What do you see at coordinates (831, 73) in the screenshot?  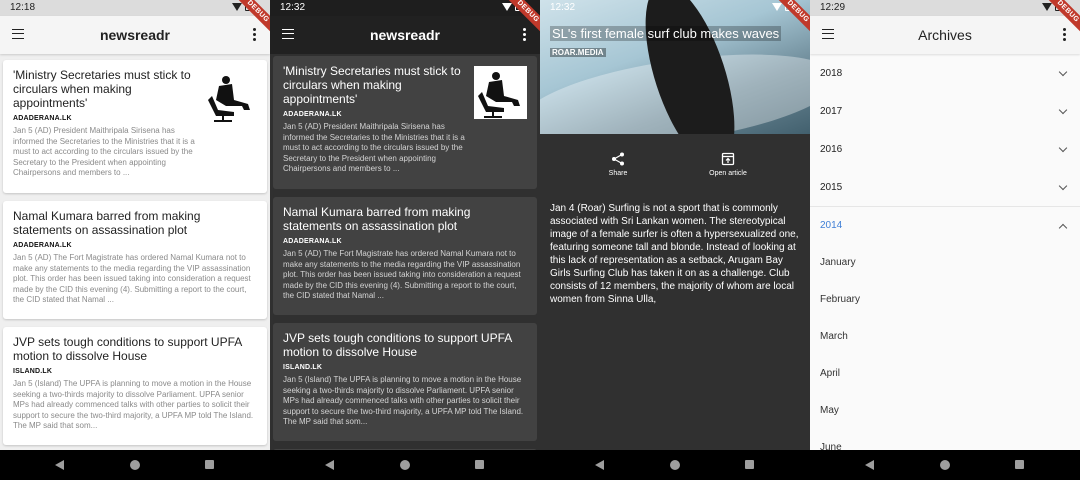 I see `year-label: 2018` at bounding box center [831, 73].